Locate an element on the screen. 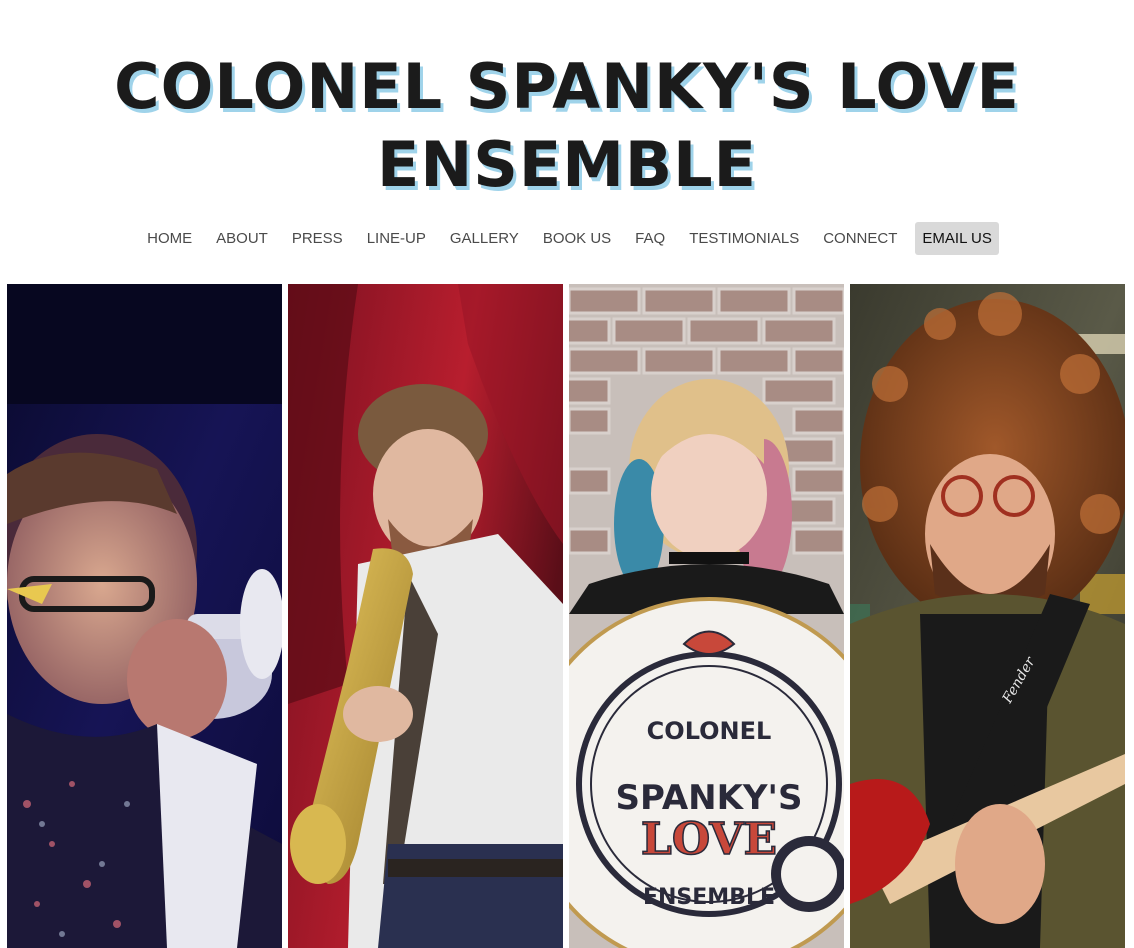 This screenshot has width=1134, height=948. nav-item-book-us: BOOK US is located at coordinates (577, 238).